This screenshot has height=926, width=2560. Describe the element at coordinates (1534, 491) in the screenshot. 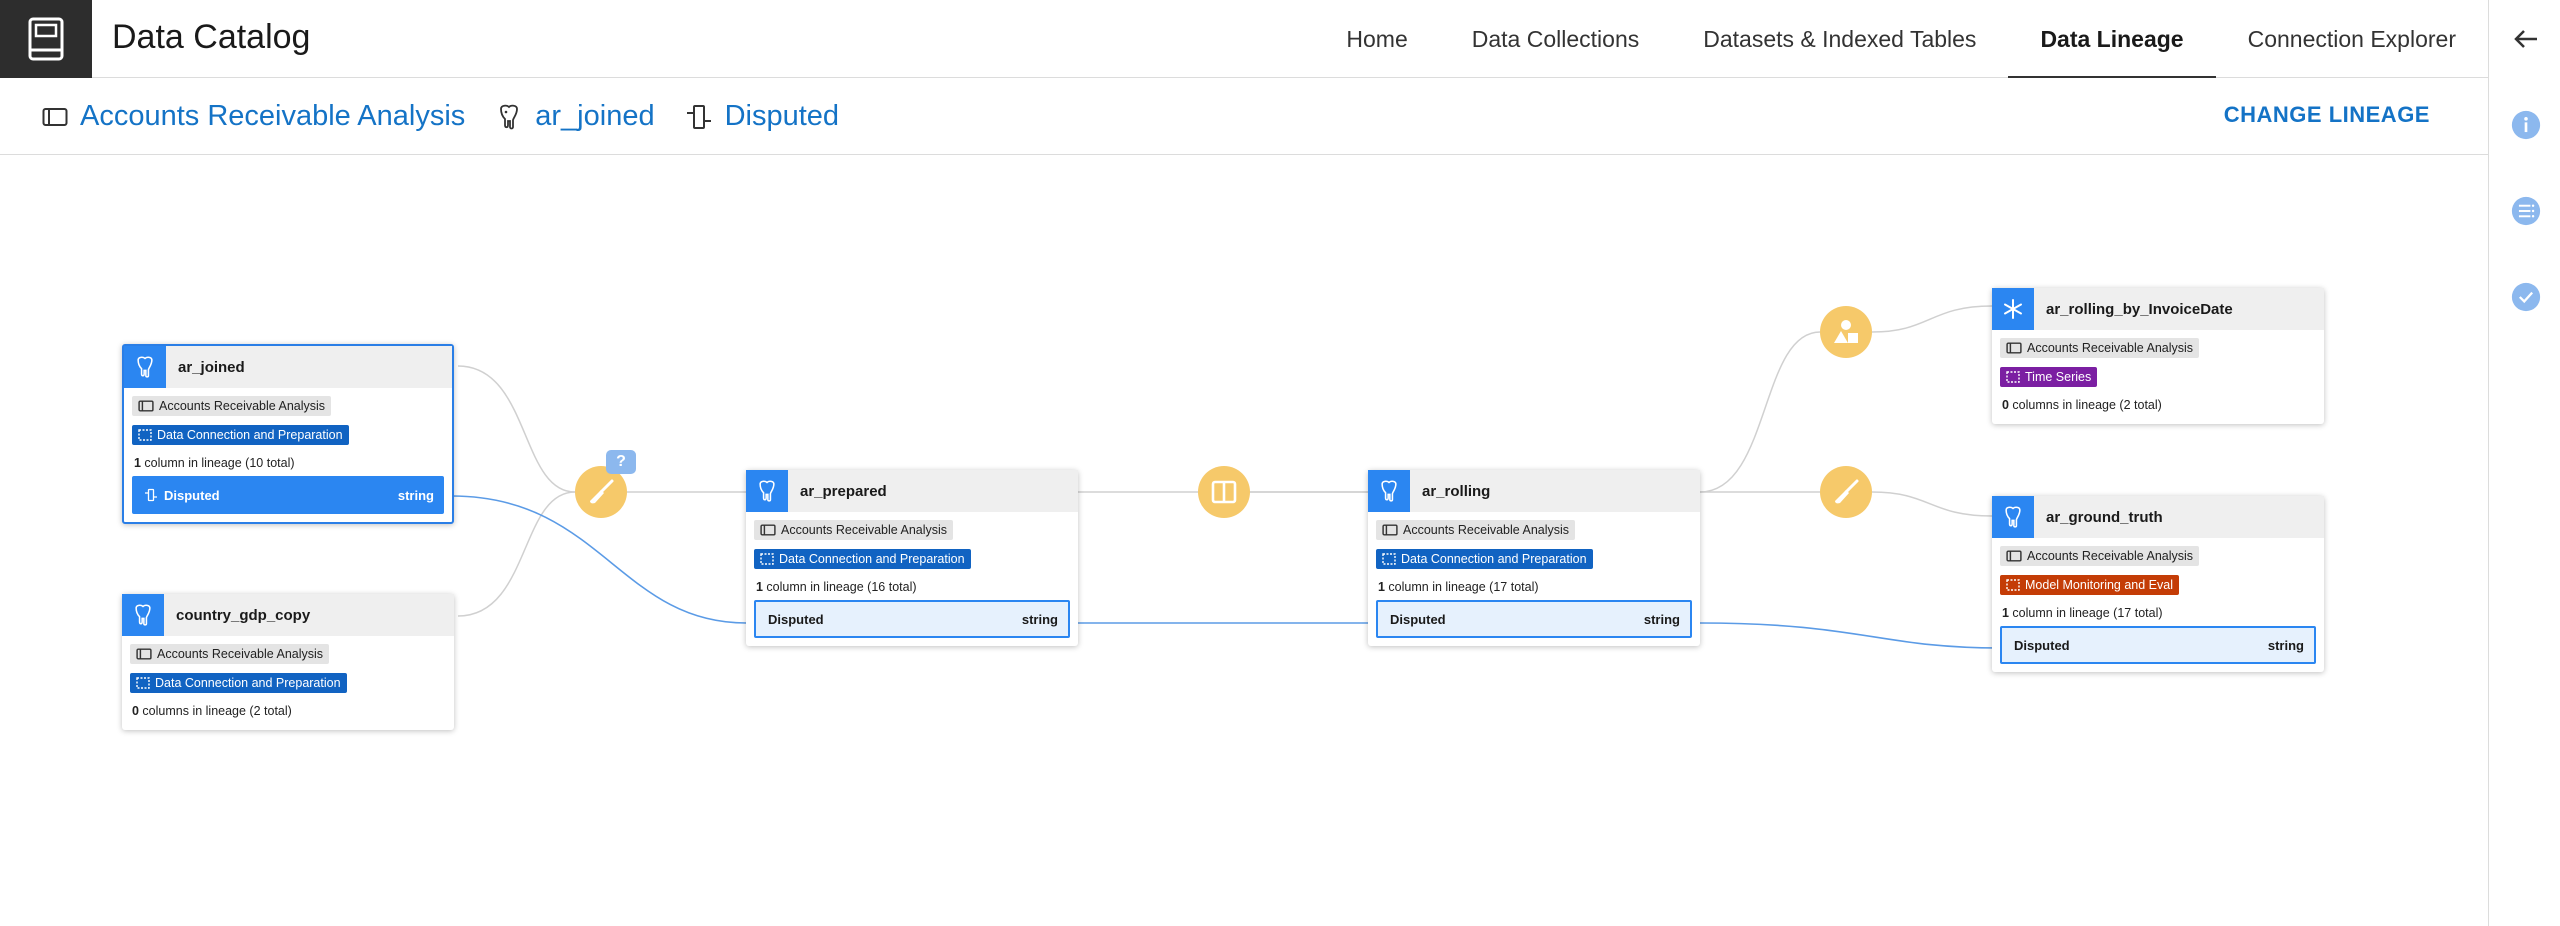

I see `node-header: ar_rolling` at that location.